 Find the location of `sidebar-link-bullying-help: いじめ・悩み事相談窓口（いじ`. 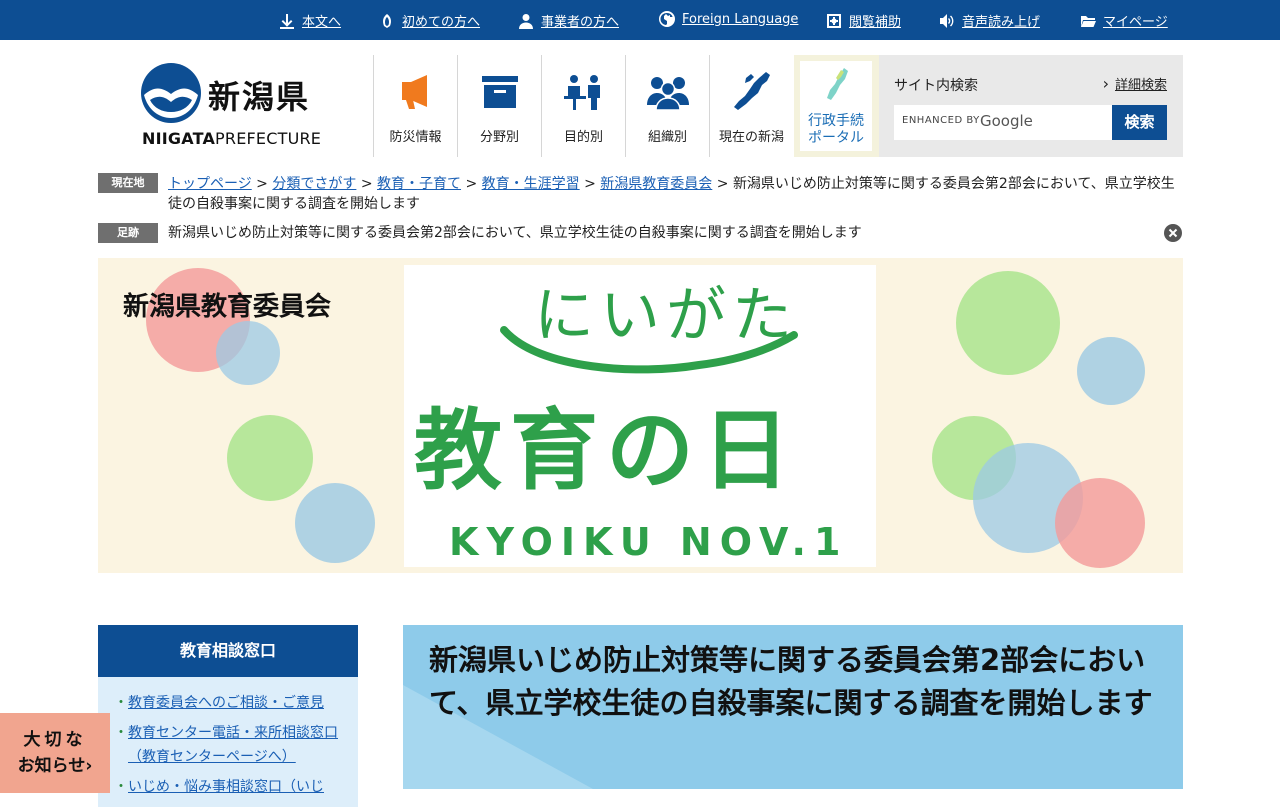

sidebar-link-bullying-help: いじめ・悩み事相談窓口（いじ is located at coordinates (226, 787).